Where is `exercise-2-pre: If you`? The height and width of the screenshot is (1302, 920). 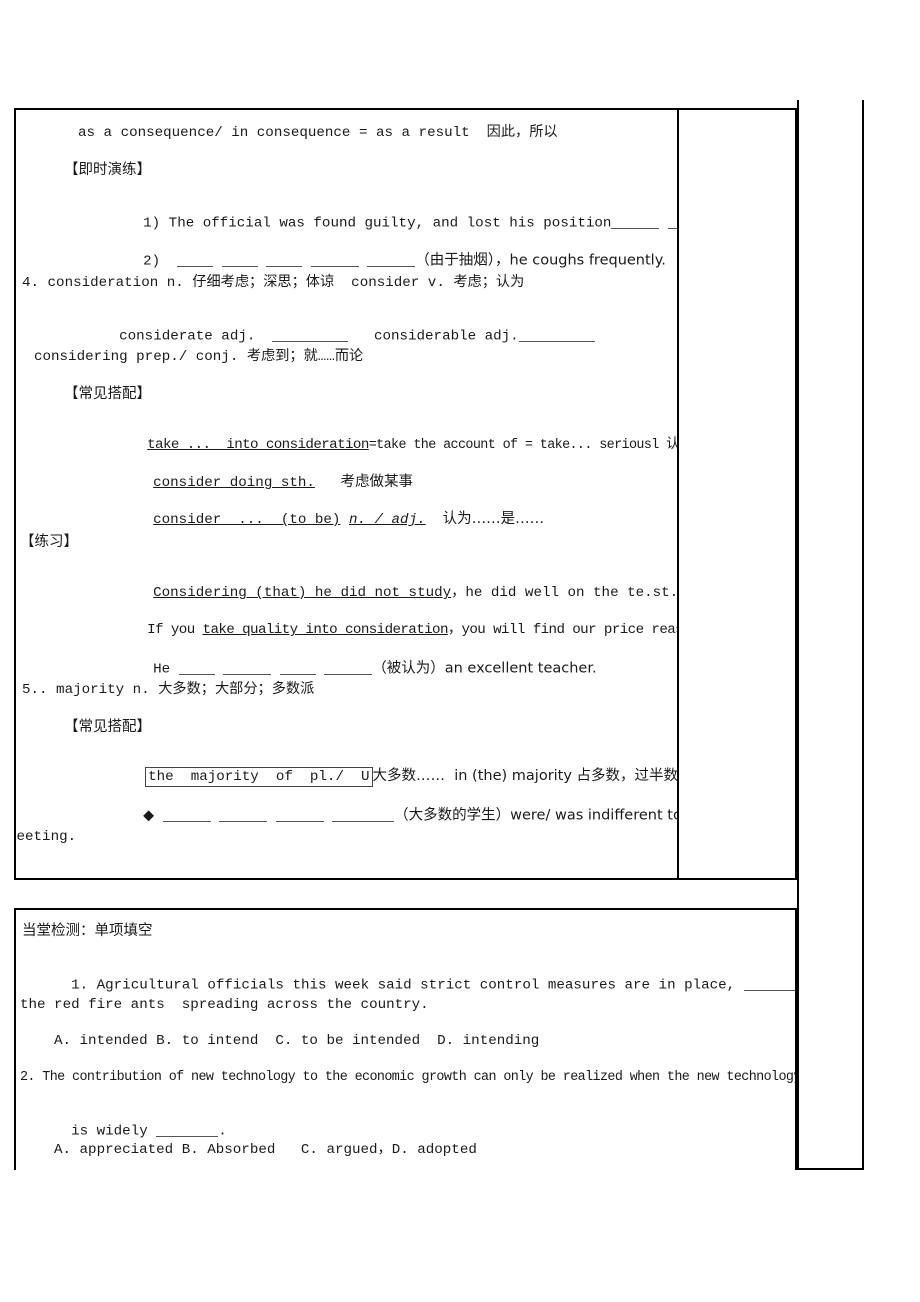
exercise-2-pre: If you is located at coordinates (175, 630).